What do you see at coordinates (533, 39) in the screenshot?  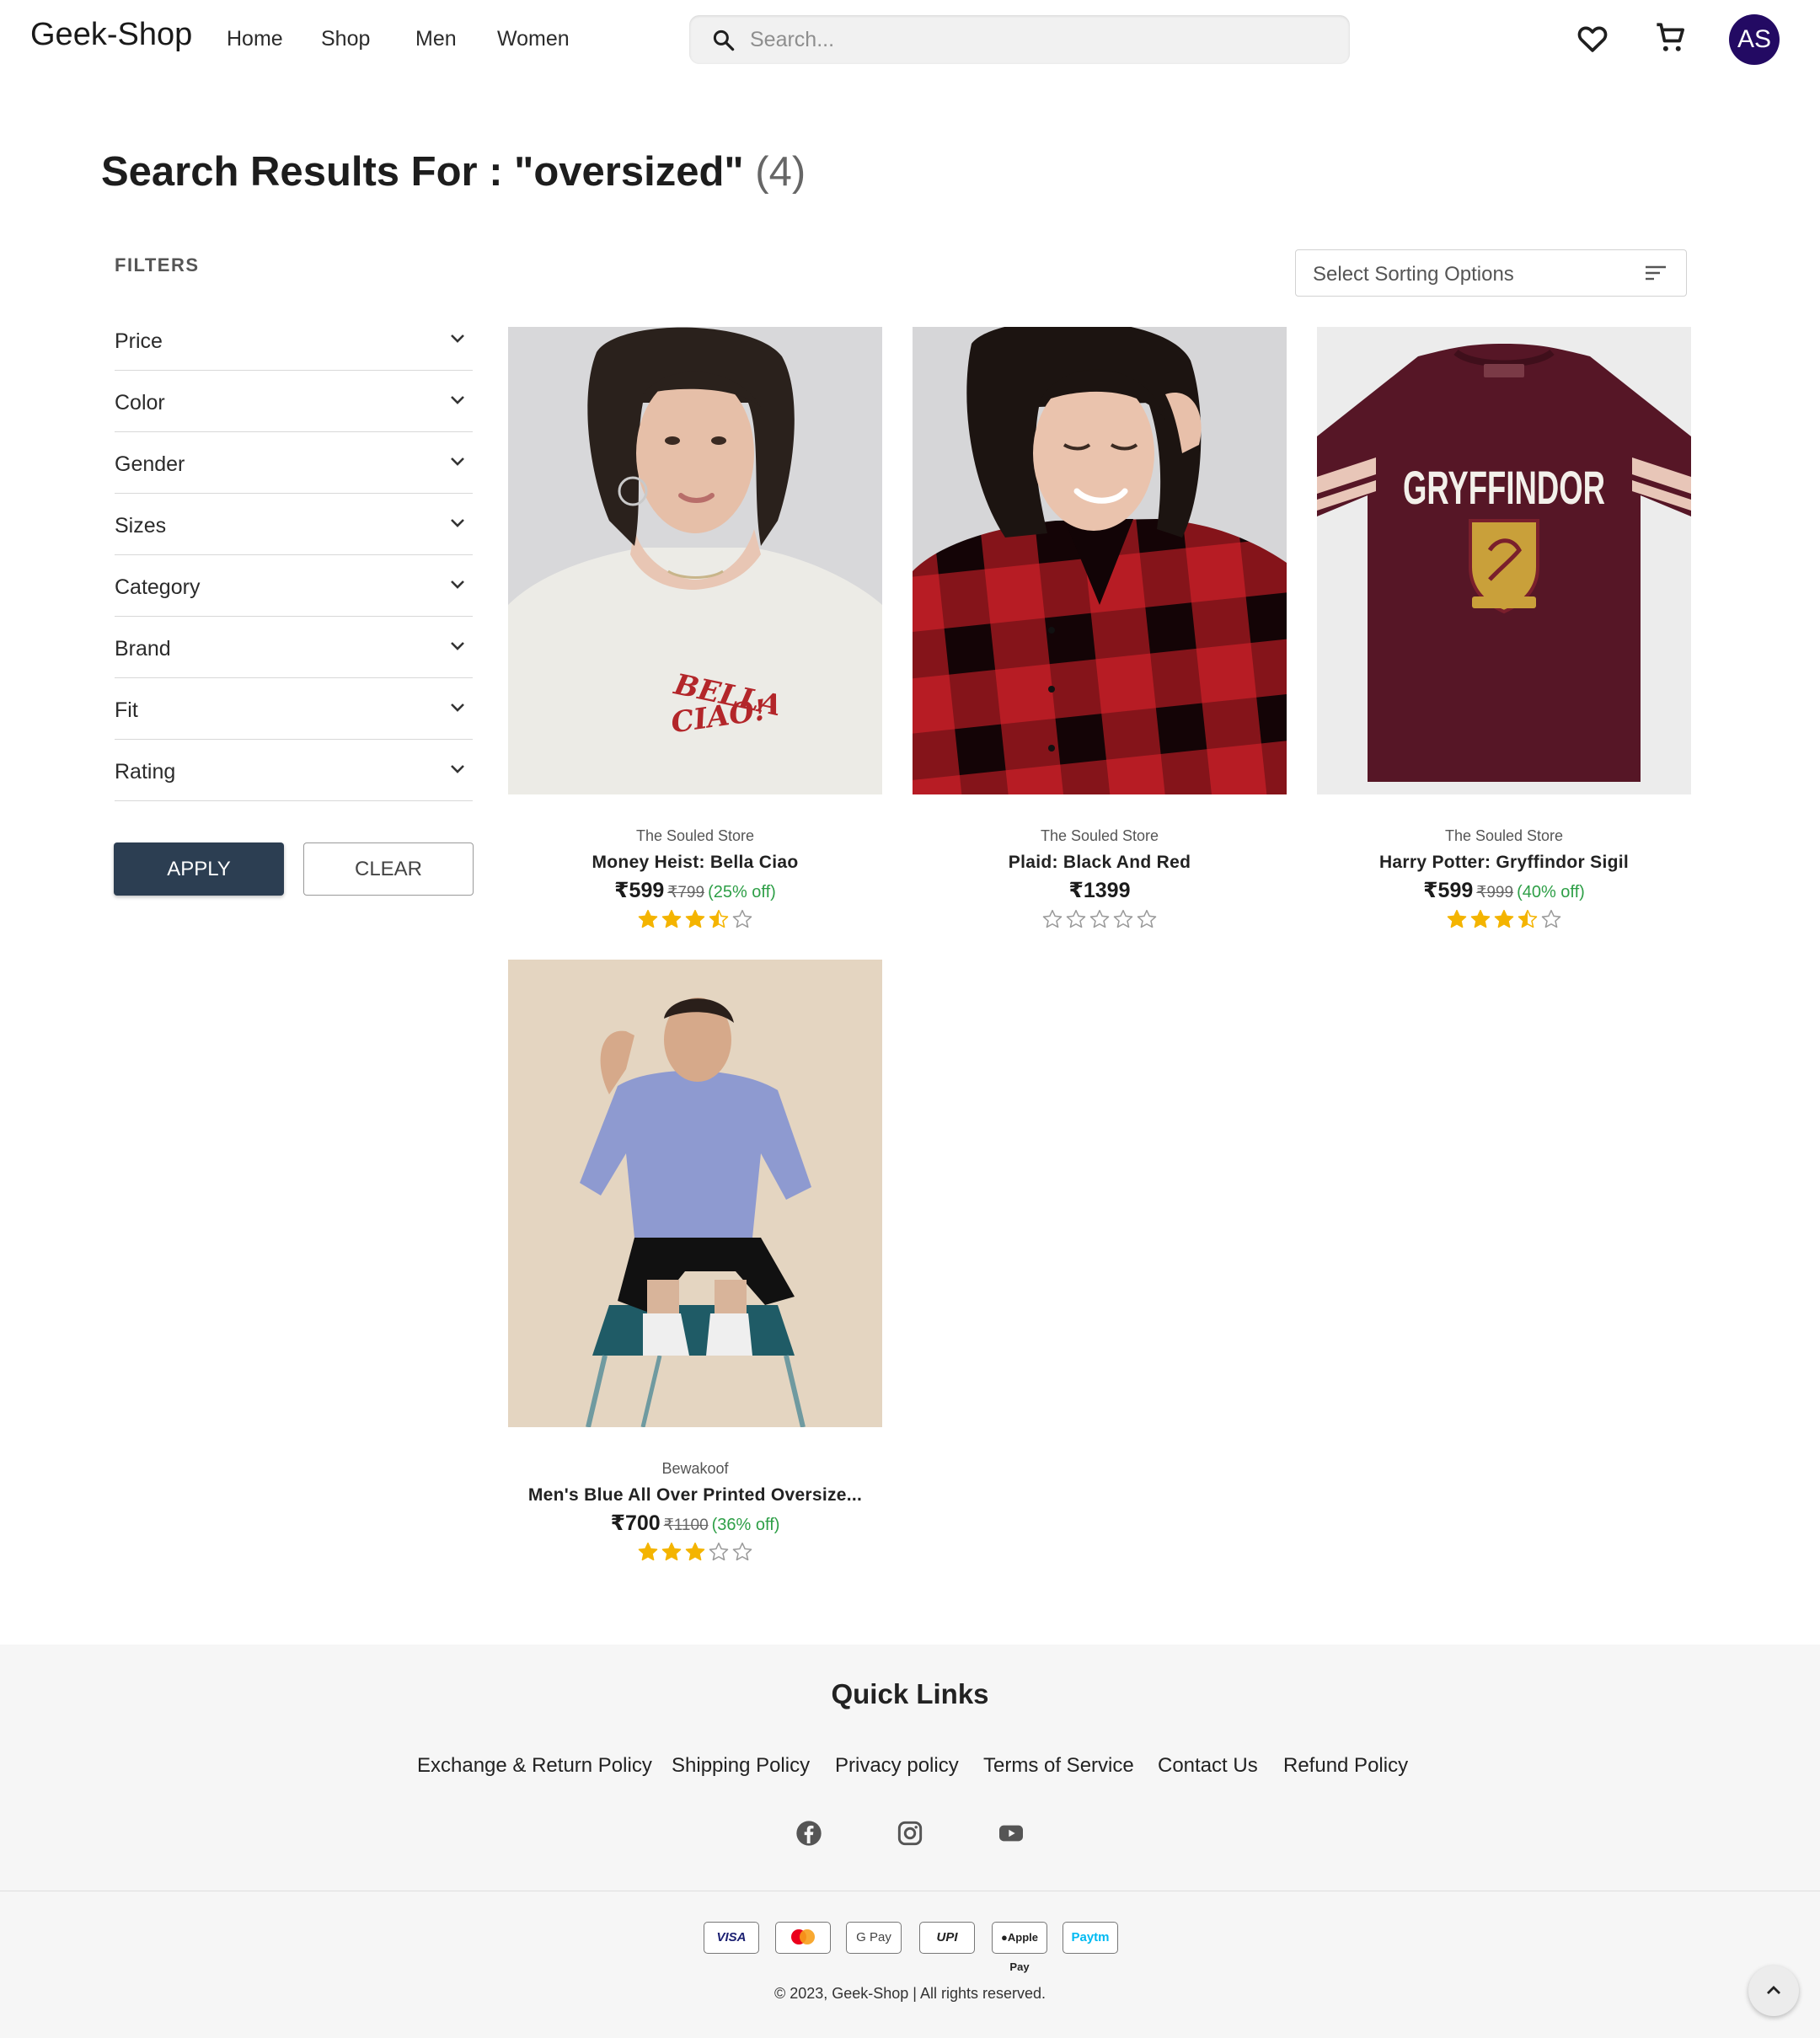 I see `nav-women: Women` at bounding box center [533, 39].